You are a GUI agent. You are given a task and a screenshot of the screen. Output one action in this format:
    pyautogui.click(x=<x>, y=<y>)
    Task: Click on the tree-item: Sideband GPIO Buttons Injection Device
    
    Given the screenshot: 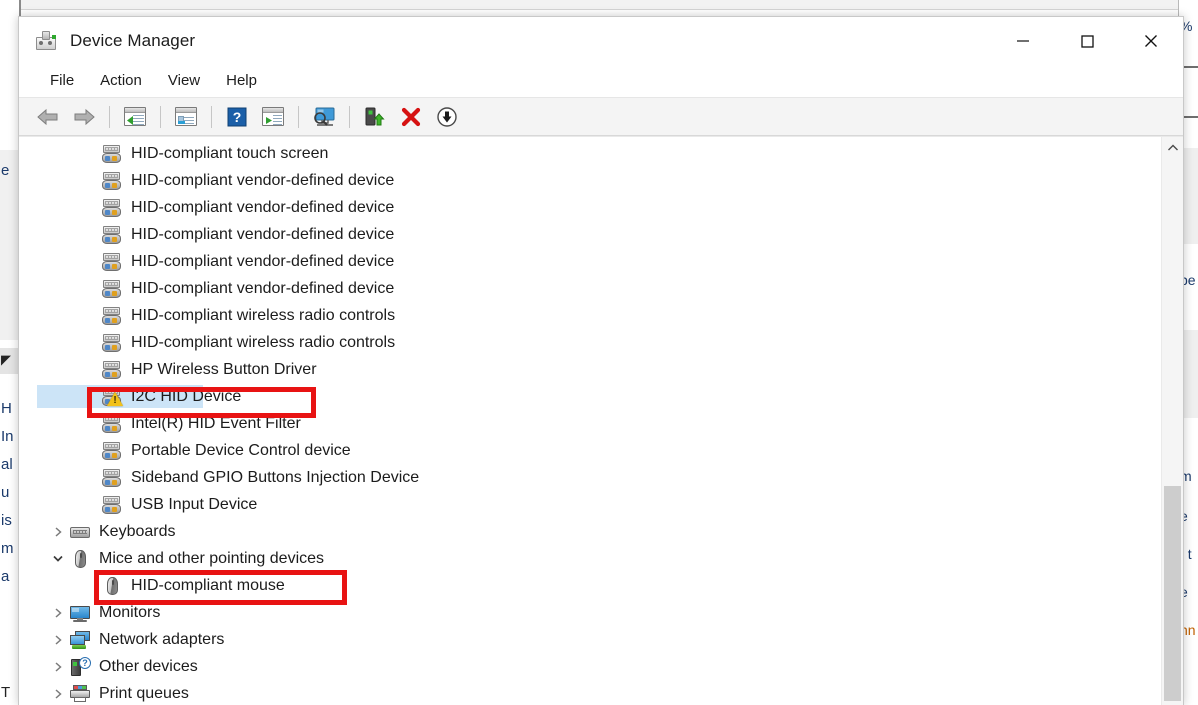 What is the action you would take?
    pyautogui.click(x=589, y=477)
    